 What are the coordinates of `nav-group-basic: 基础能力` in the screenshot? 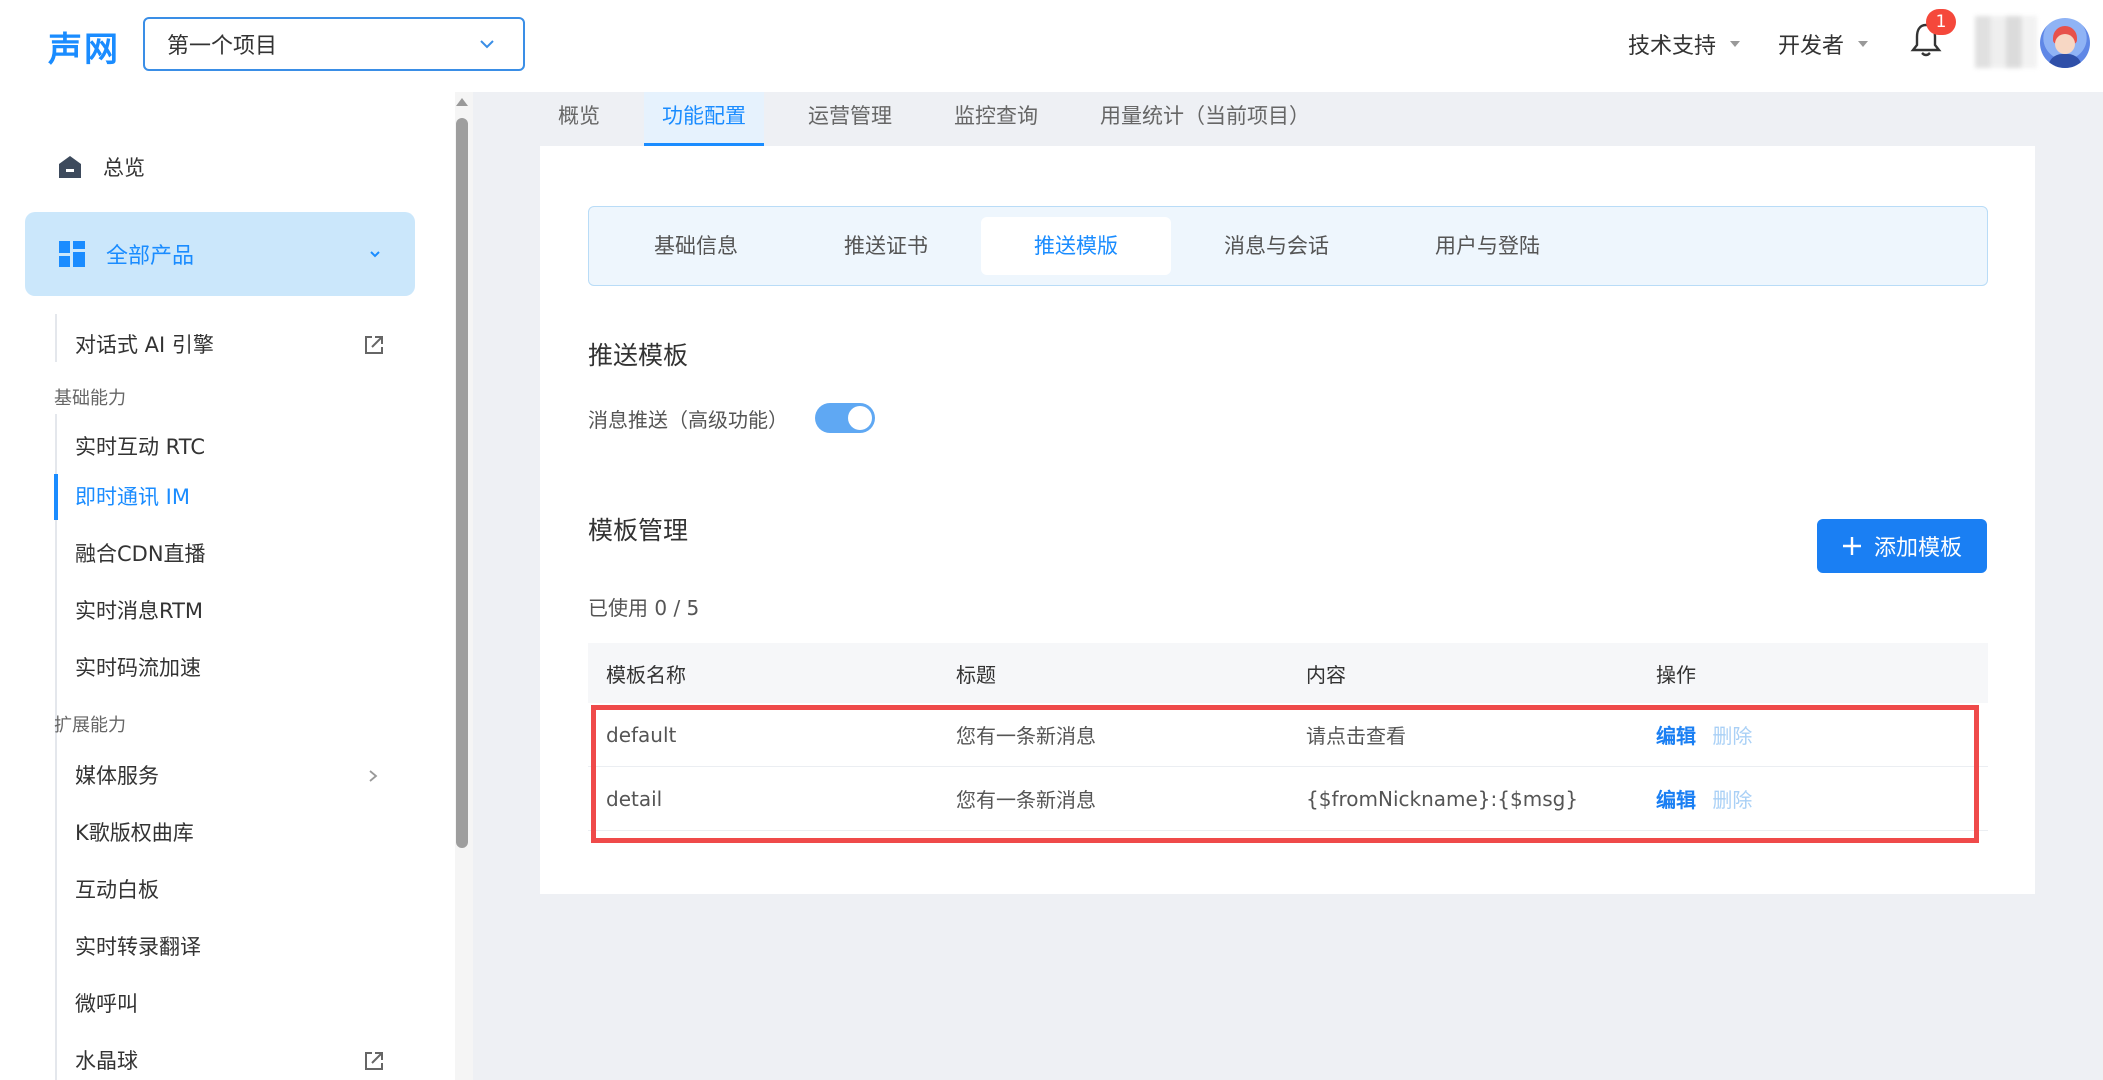 It's located at (90, 398).